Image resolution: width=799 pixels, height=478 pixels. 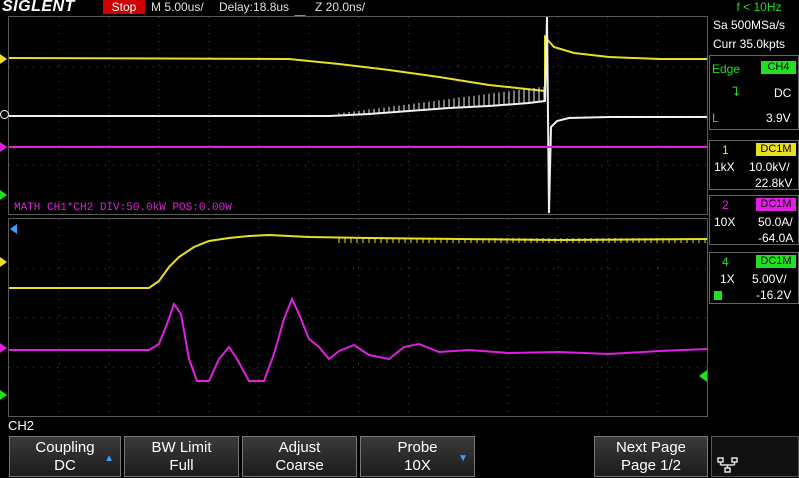 What do you see at coordinates (749, 25) in the screenshot?
I see `sample-rate: Sa 500MSa/s` at bounding box center [749, 25].